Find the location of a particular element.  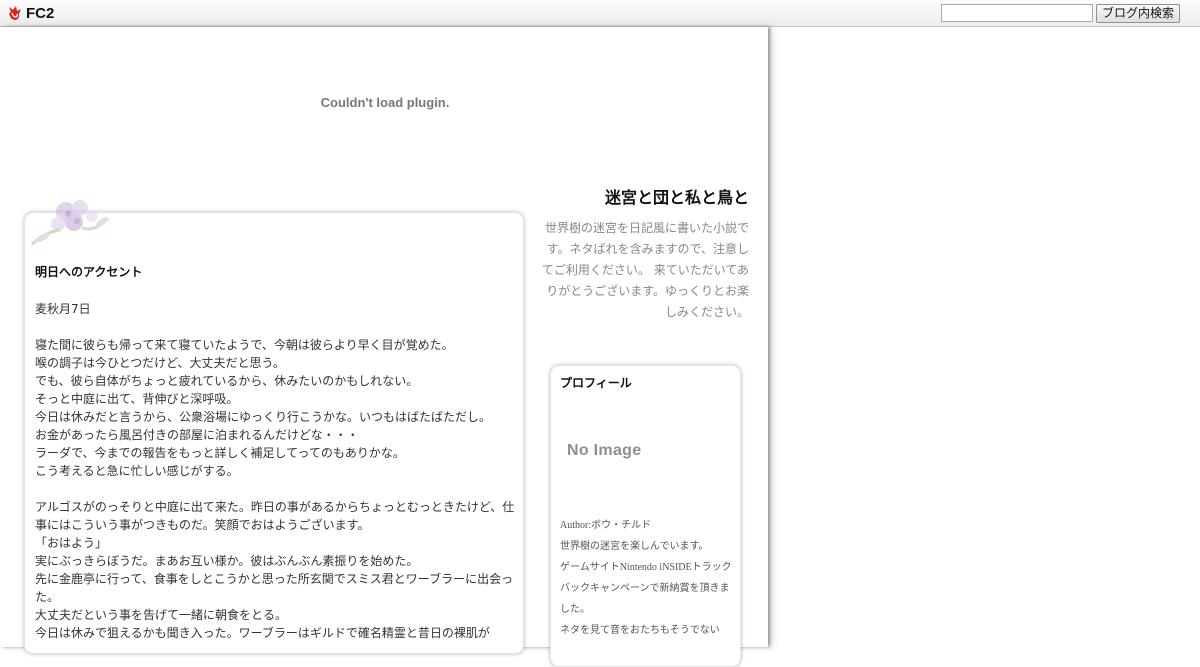

entry-line: こう考えると急に忙しい感じがする。 is located at coordinates (137, 471).